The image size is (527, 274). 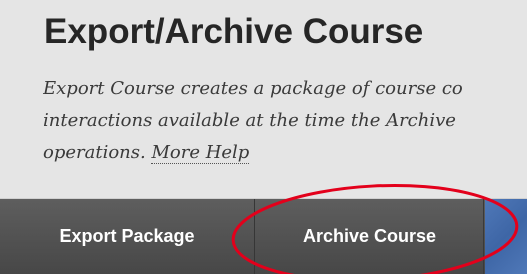 I want to click on page-title: Export/Archive Course, so click(x=234, y=31).